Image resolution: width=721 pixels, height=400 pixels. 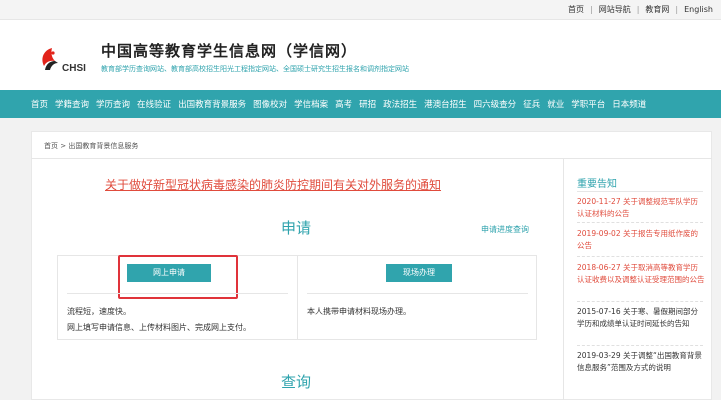 I want to click on nav-item-conscription: 征兵, so click(x=531, y=104).